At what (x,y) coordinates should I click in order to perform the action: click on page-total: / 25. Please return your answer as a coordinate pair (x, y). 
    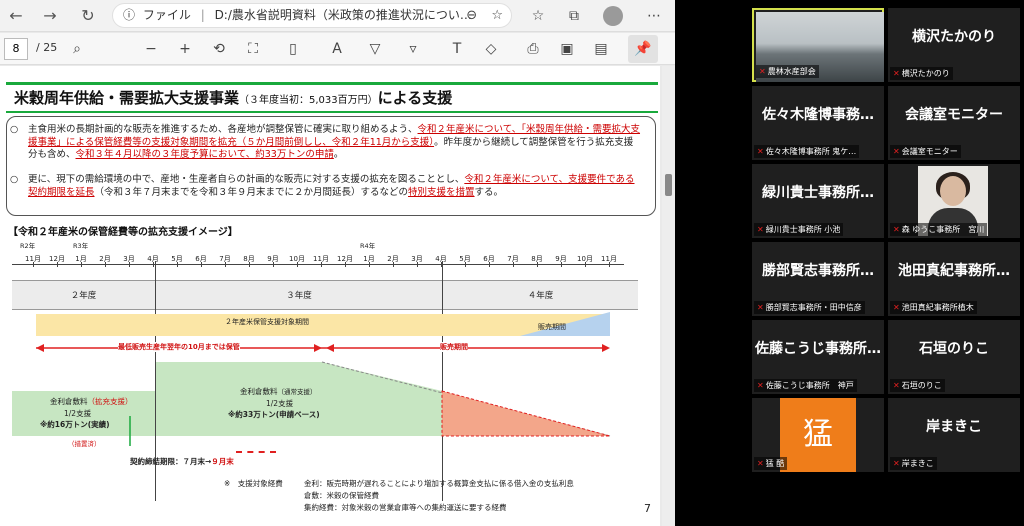
    Looking at the image, I should click on (47, 47).